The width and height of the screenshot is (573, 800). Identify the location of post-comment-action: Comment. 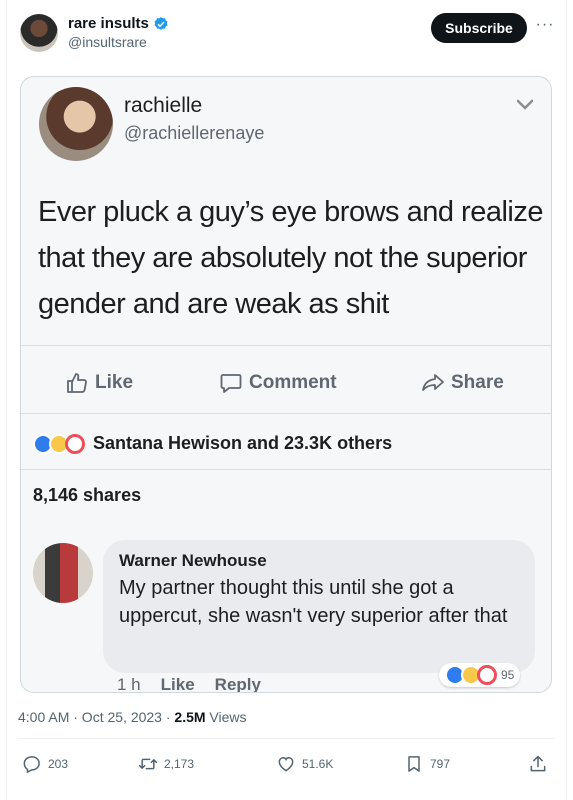
(278, 383).